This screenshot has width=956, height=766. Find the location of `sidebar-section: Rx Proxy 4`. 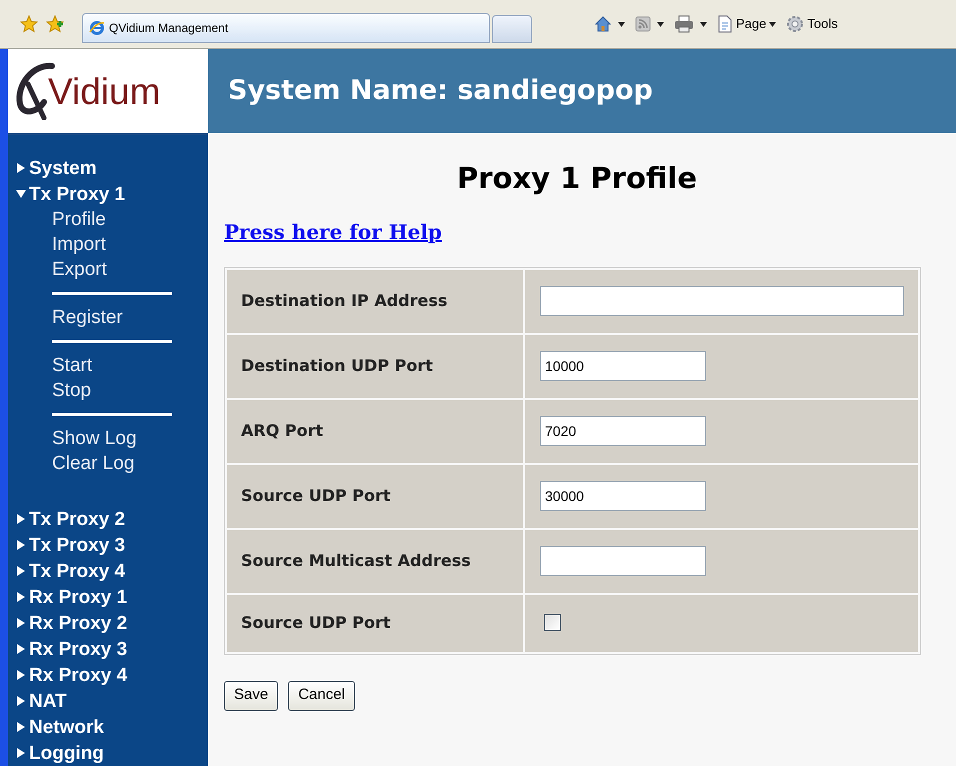

sidebar-section: Rx Proxy 4 is located at coordinates (112, 675).